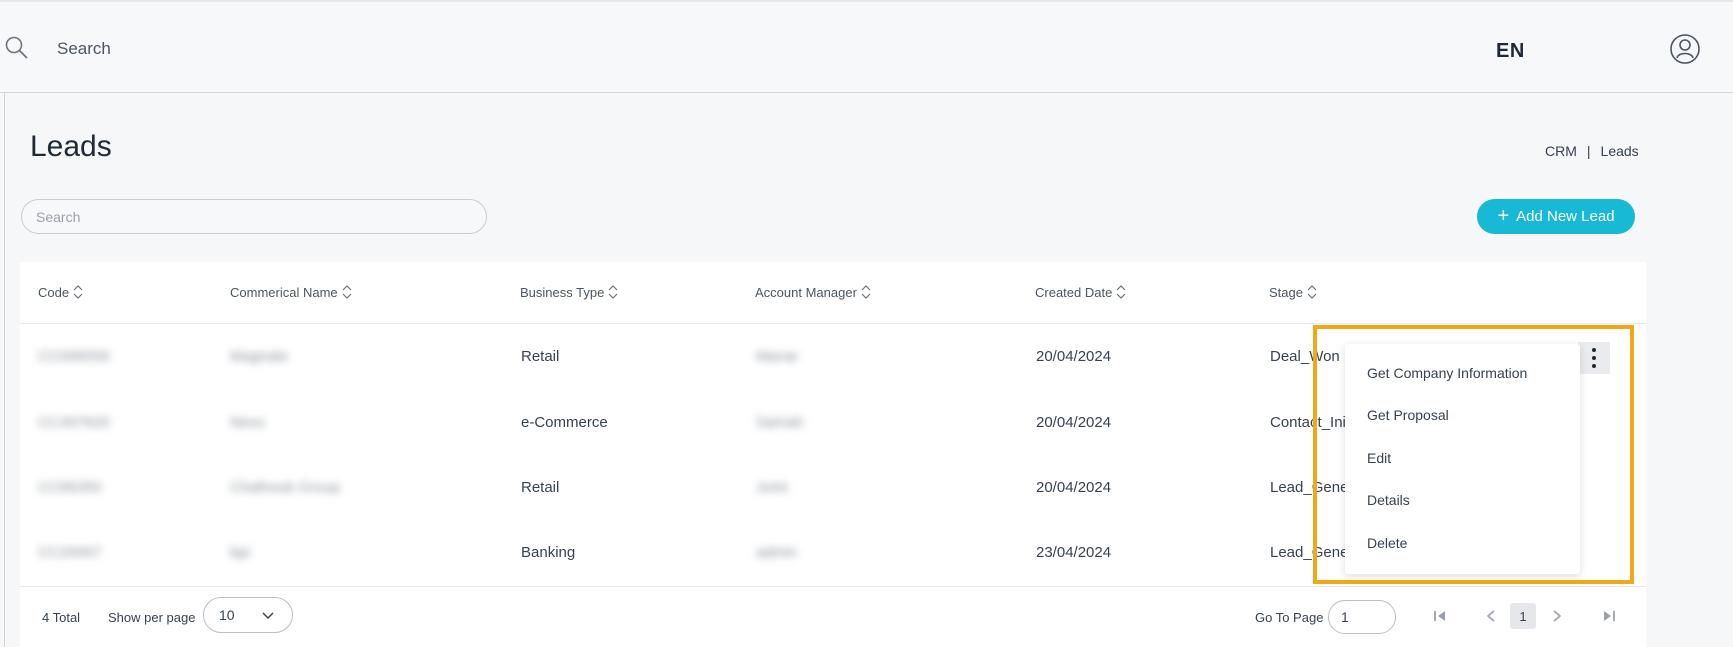 This screenshot has height=647, width=1733. I want to click on cell-account-manager: Samah, so click(780, 422).